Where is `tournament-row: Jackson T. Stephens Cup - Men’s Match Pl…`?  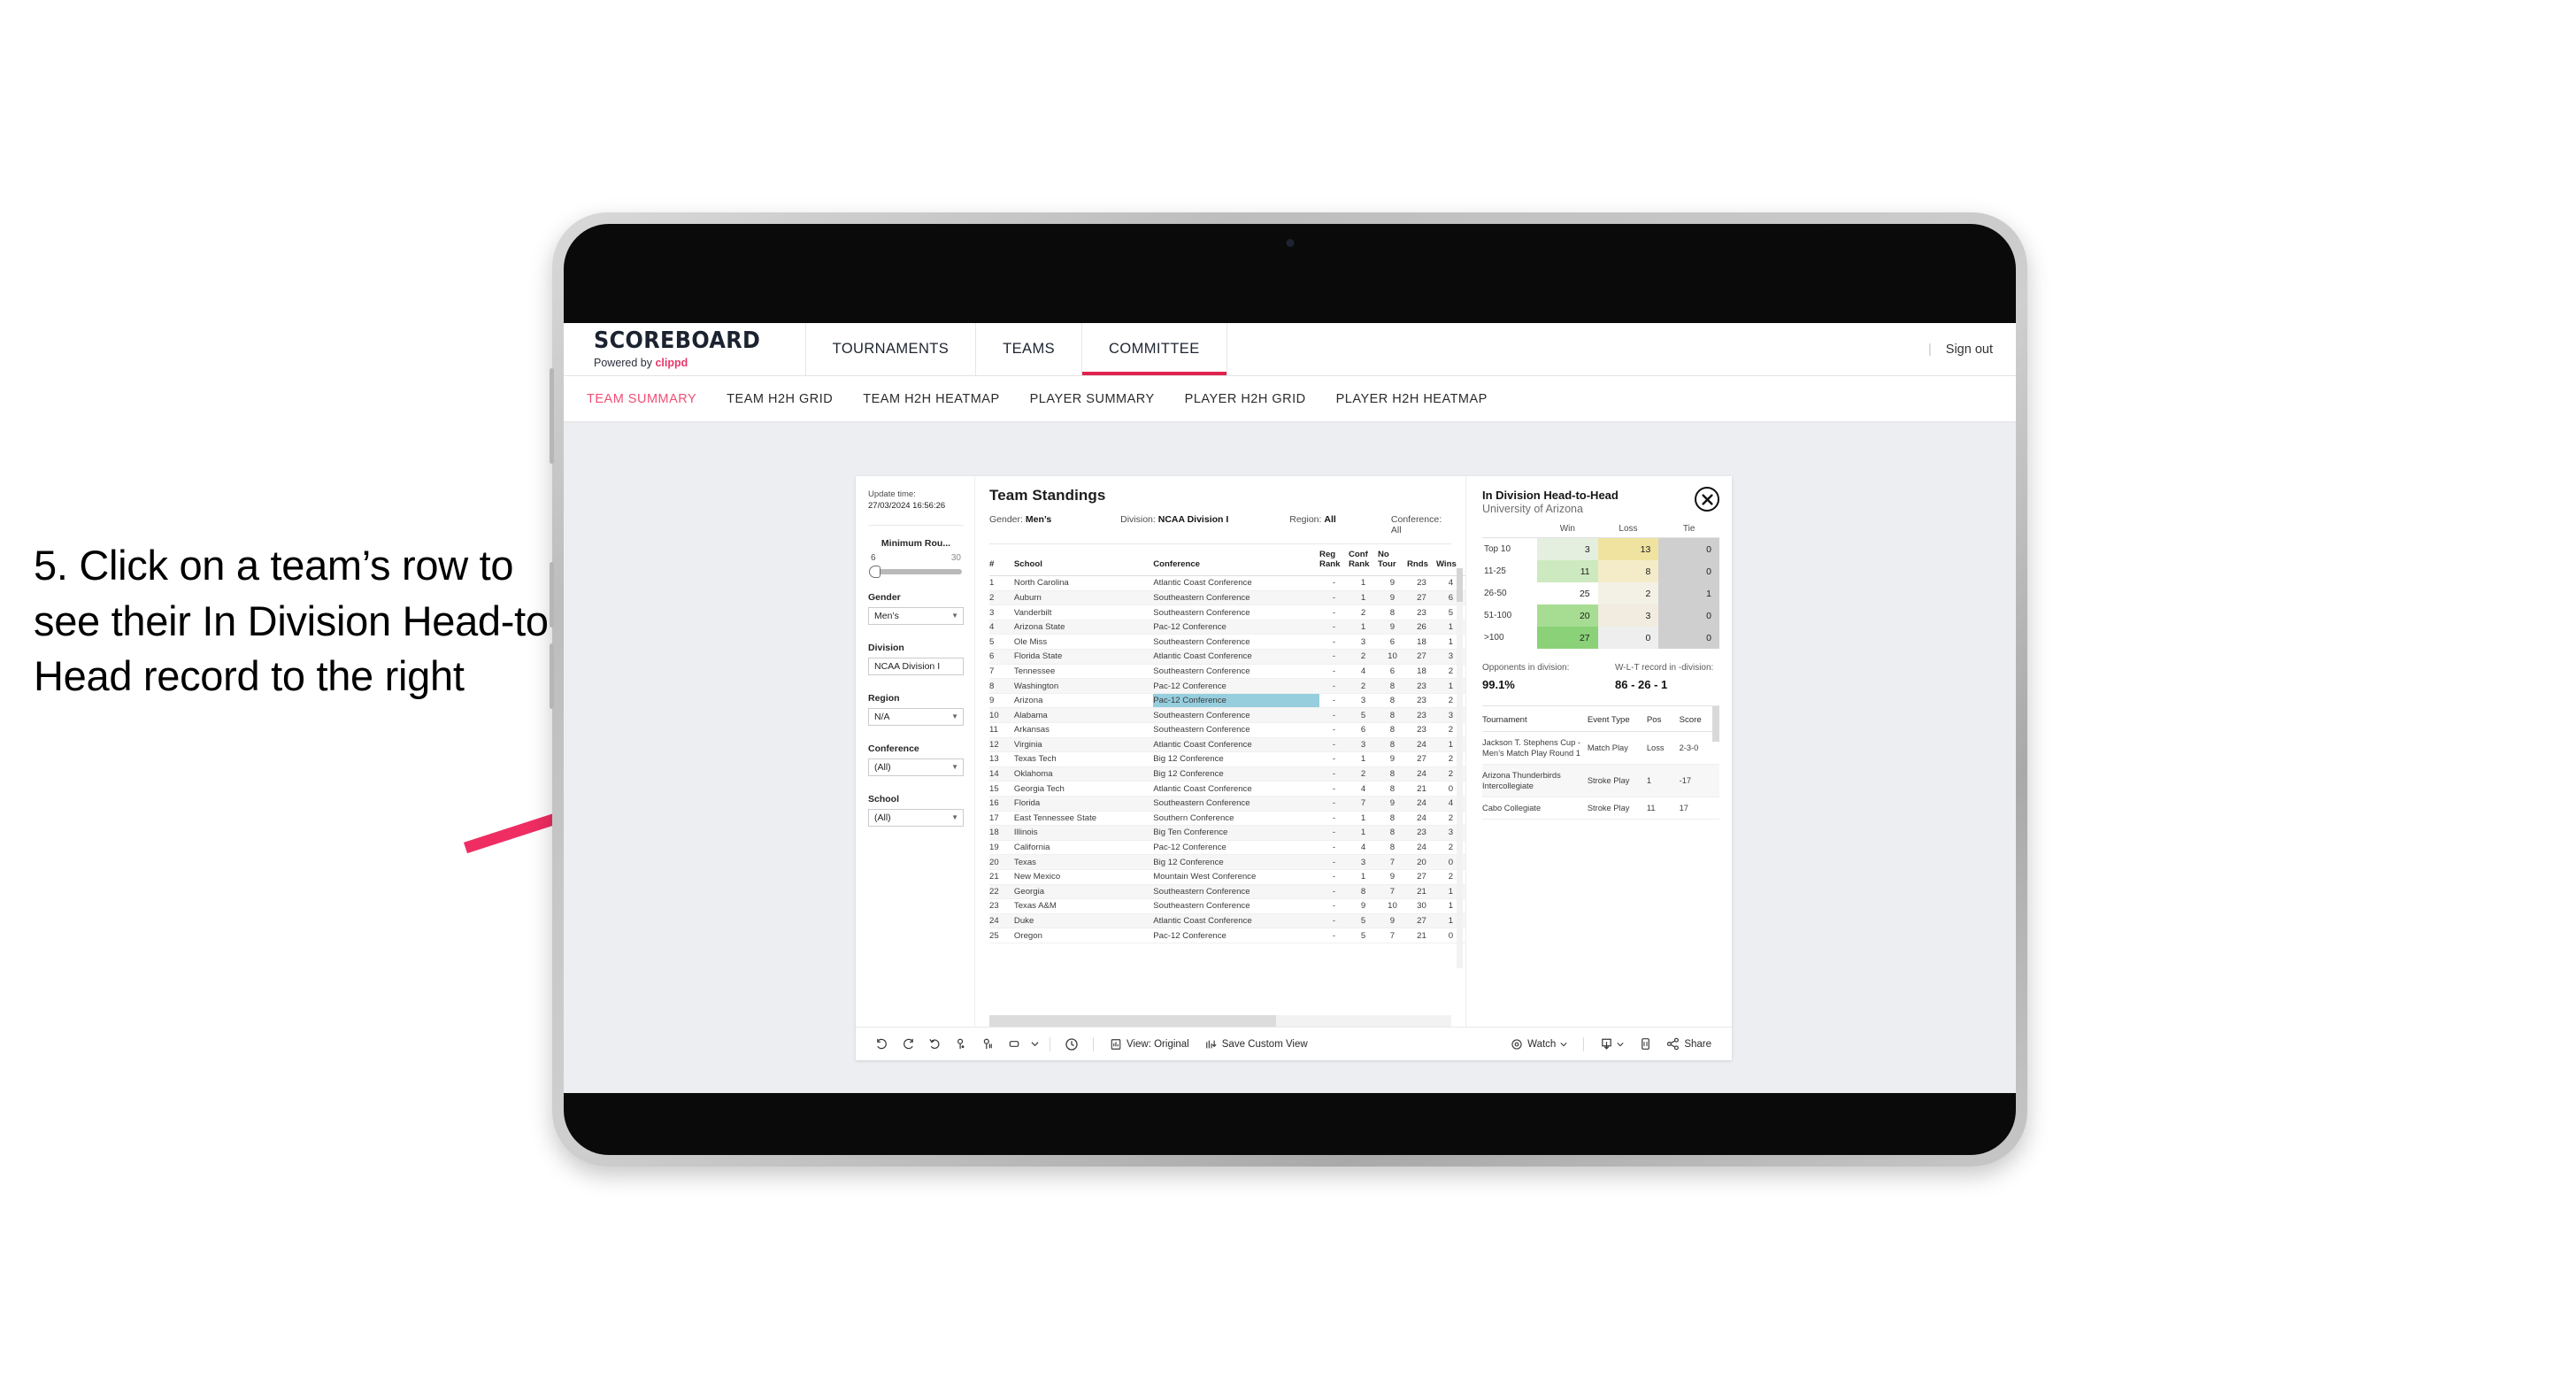 tournament-row: Jackson T. Stephens Cup - Men’s Match Pl… is located at coordinates (1600, 749).